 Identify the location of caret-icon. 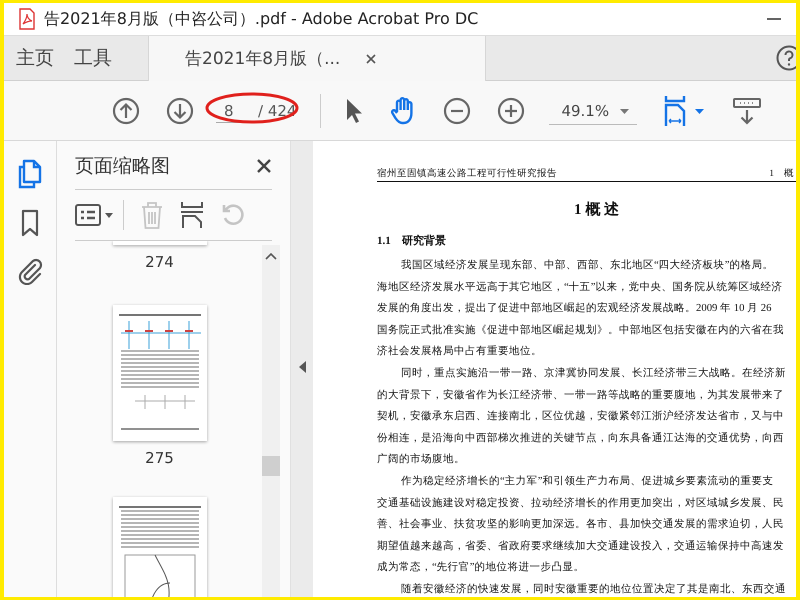
(625, 111).